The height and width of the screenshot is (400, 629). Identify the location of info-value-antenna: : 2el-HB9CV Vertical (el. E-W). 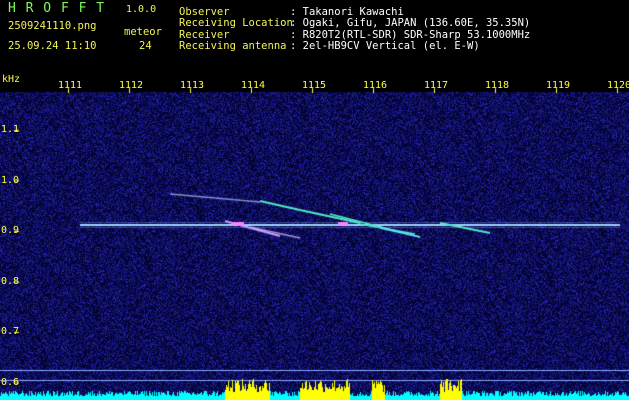
(385, 46).